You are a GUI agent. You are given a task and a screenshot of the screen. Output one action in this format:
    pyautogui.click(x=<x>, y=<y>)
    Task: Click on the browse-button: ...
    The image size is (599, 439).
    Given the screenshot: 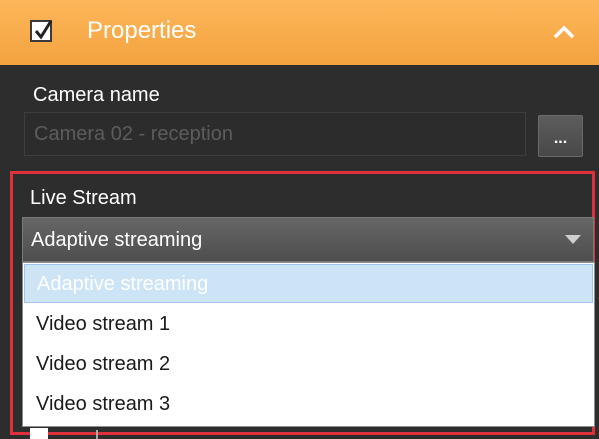 What is the action you would take?
    pyautogui.click(x=560, y=136)
    